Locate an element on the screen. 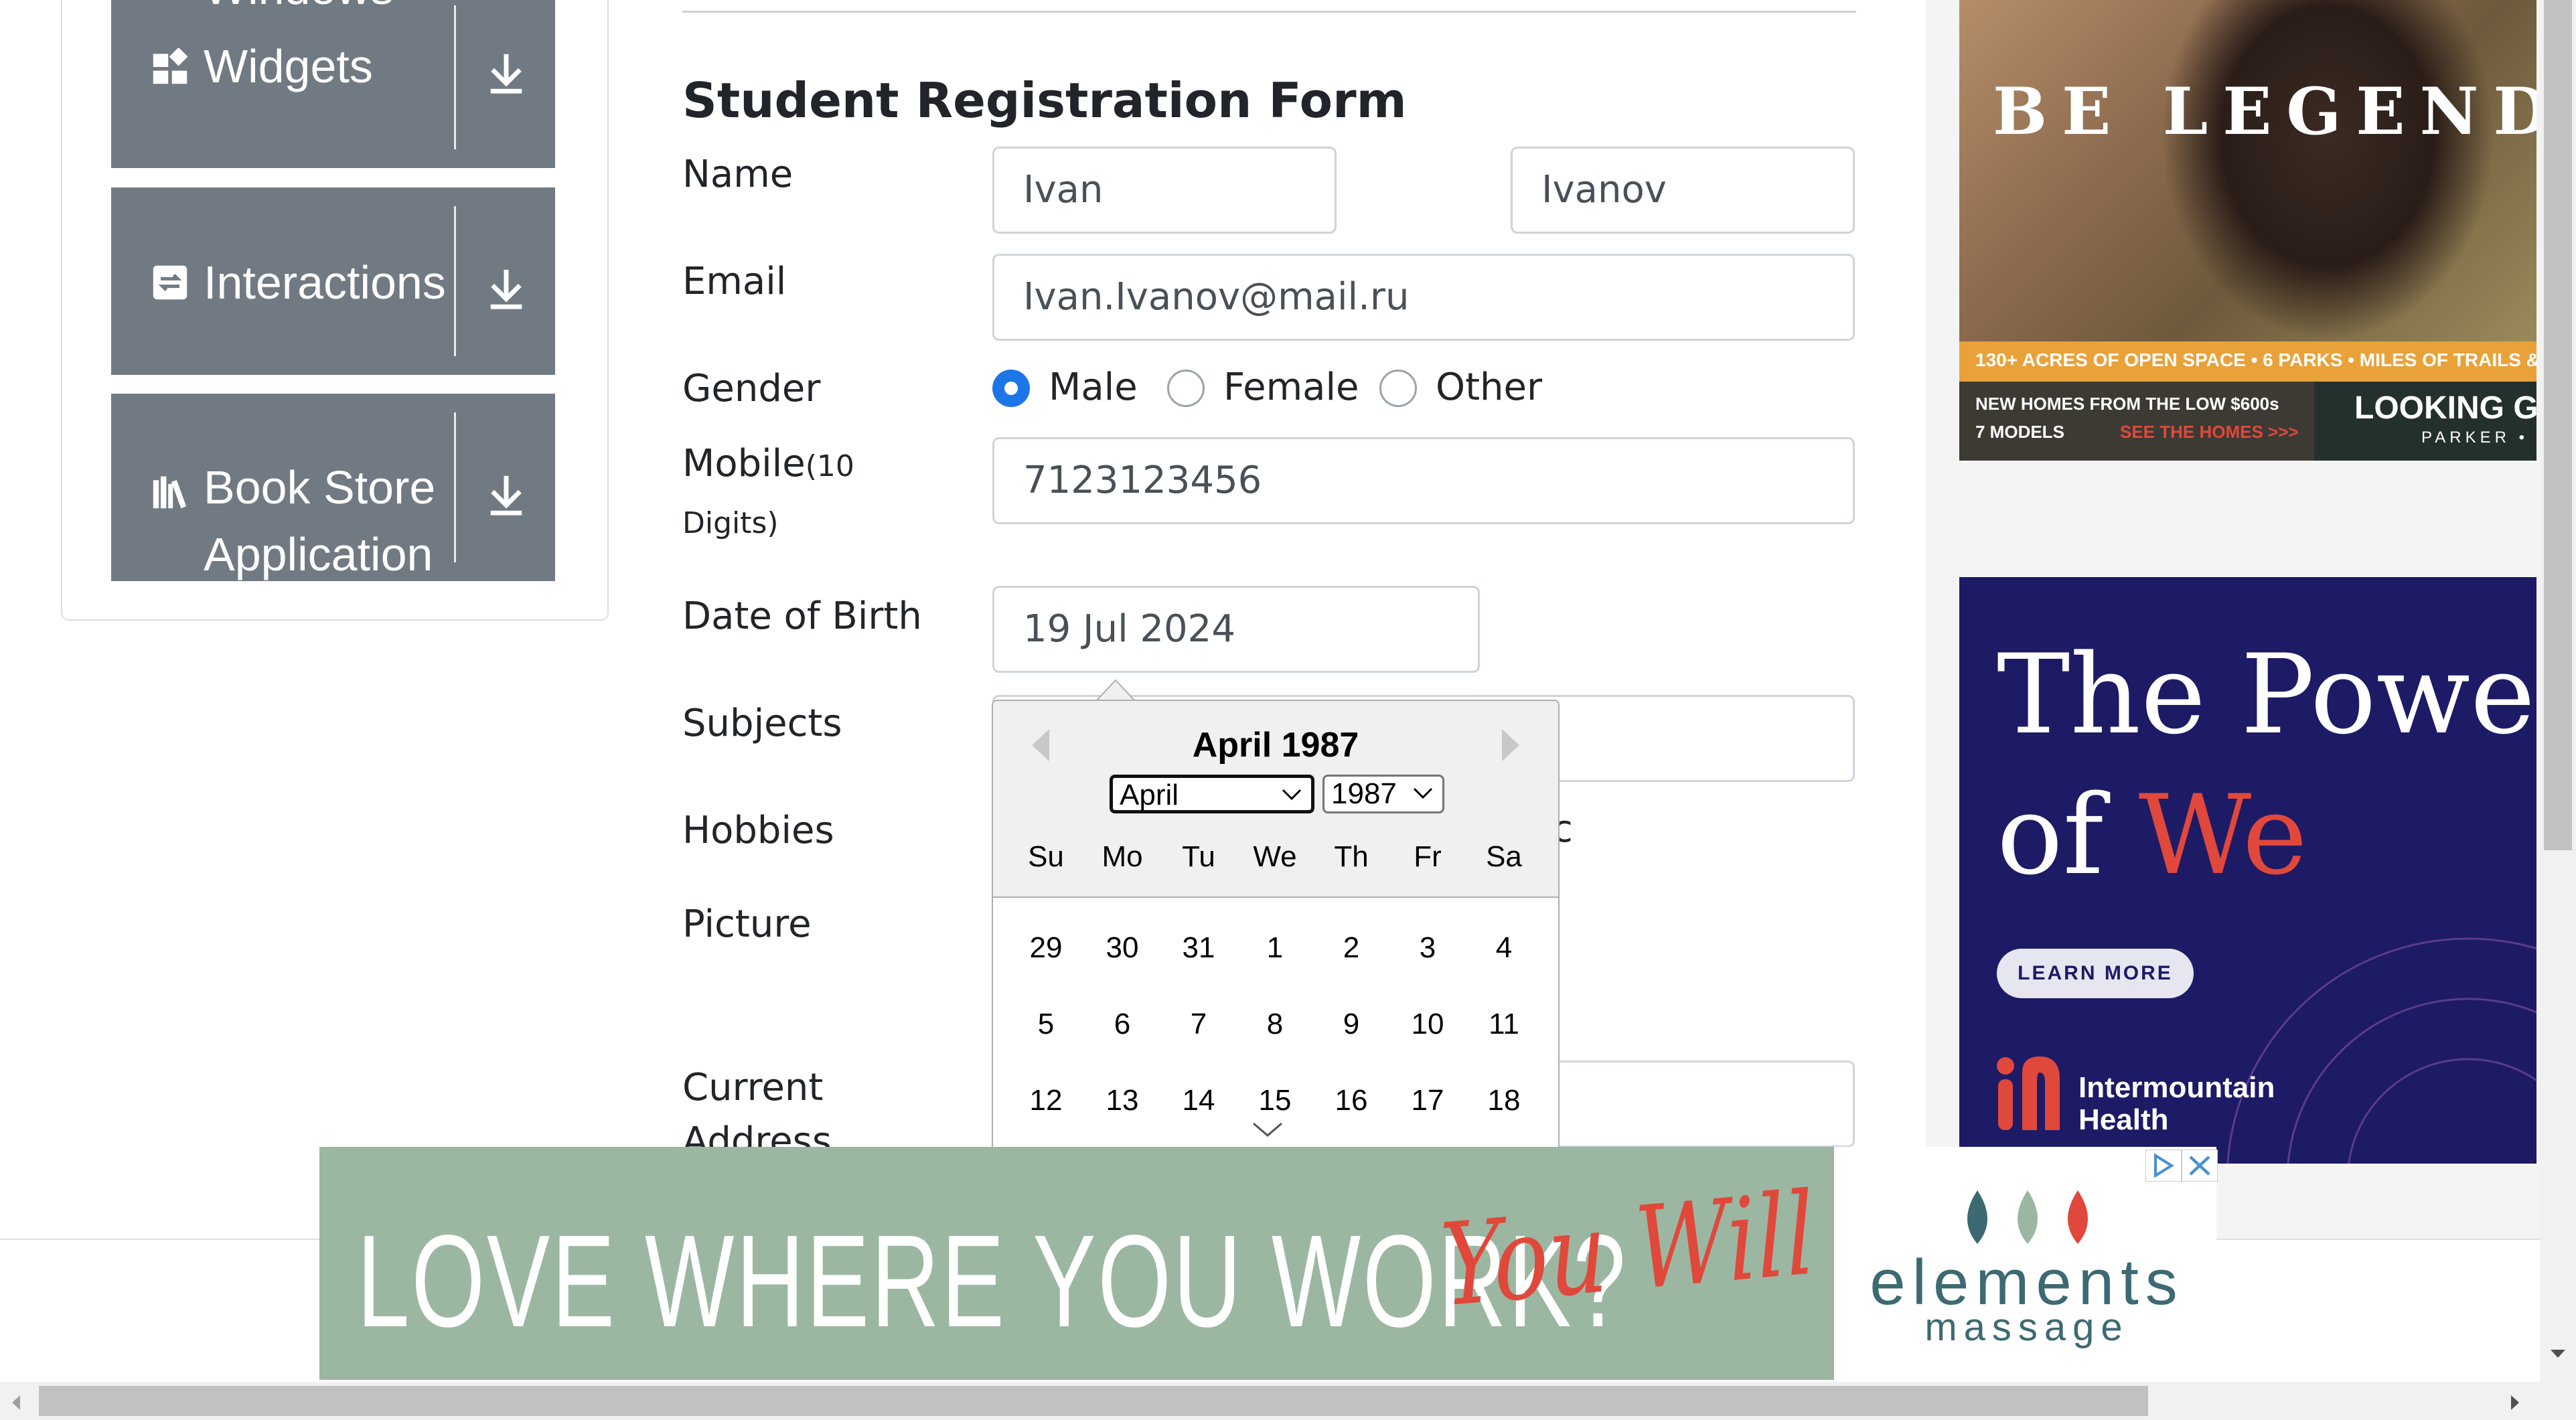 Image resolution: width=2576 pixels, height=1420 pixels. ad-bottom-headline: LOVE WHERE YOU WORK? is located at coordinates (992, 1281).